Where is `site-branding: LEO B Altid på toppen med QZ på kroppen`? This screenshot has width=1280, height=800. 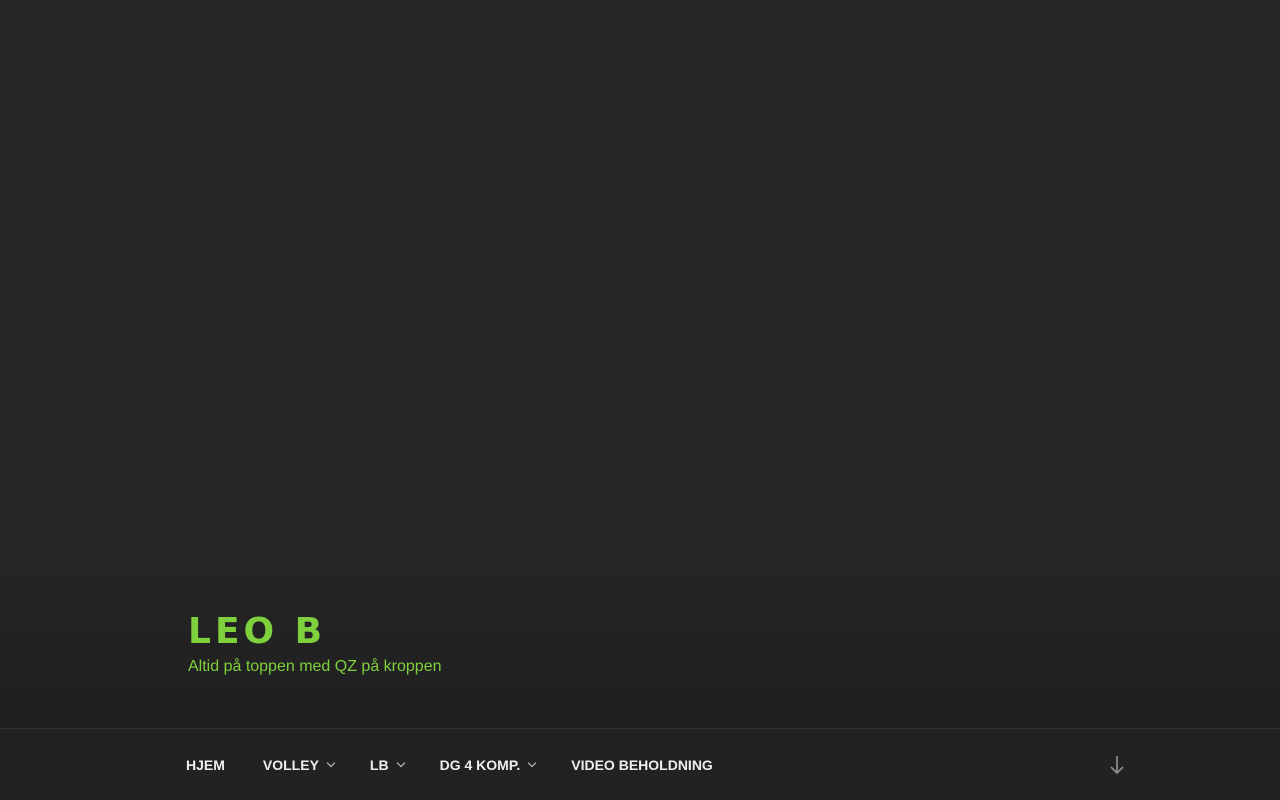
site-branding: LEO B Altid på toppen med QZ på kroppen is located at coordinates (315, 645).